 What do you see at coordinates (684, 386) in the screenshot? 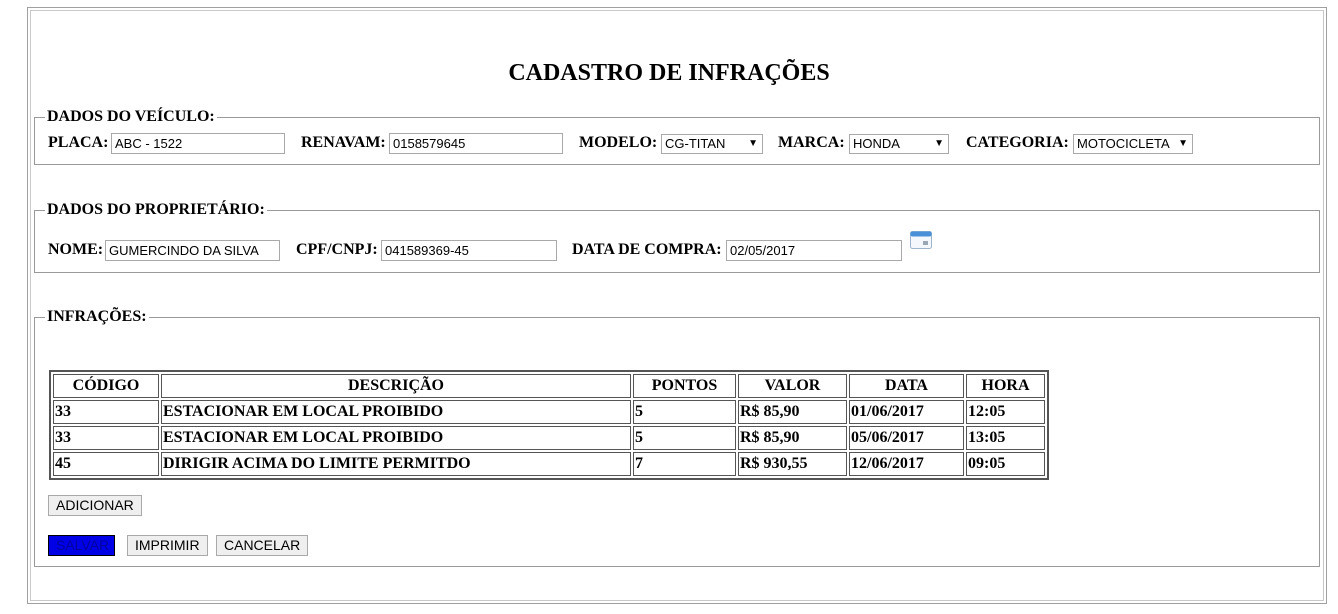
I see `header-points: PONTOS` at bounding box center [684, 386].